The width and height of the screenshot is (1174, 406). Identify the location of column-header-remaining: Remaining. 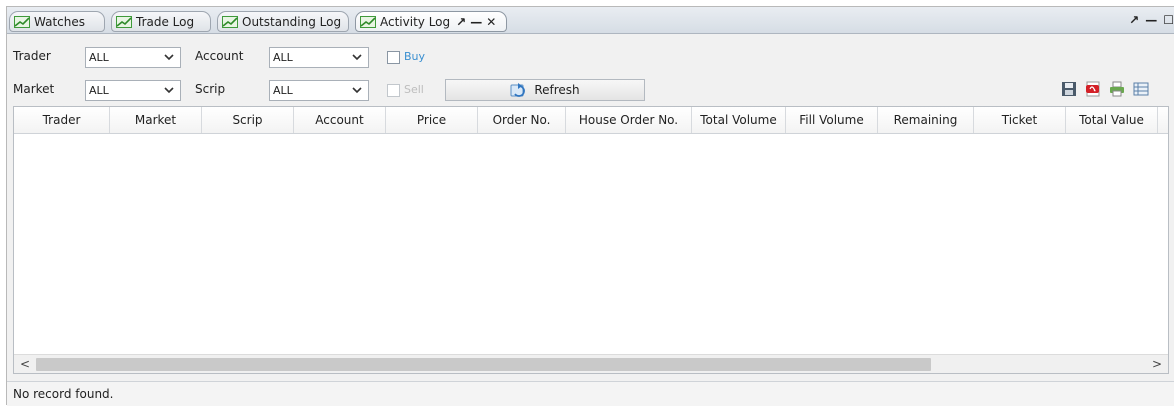
(926, 120).